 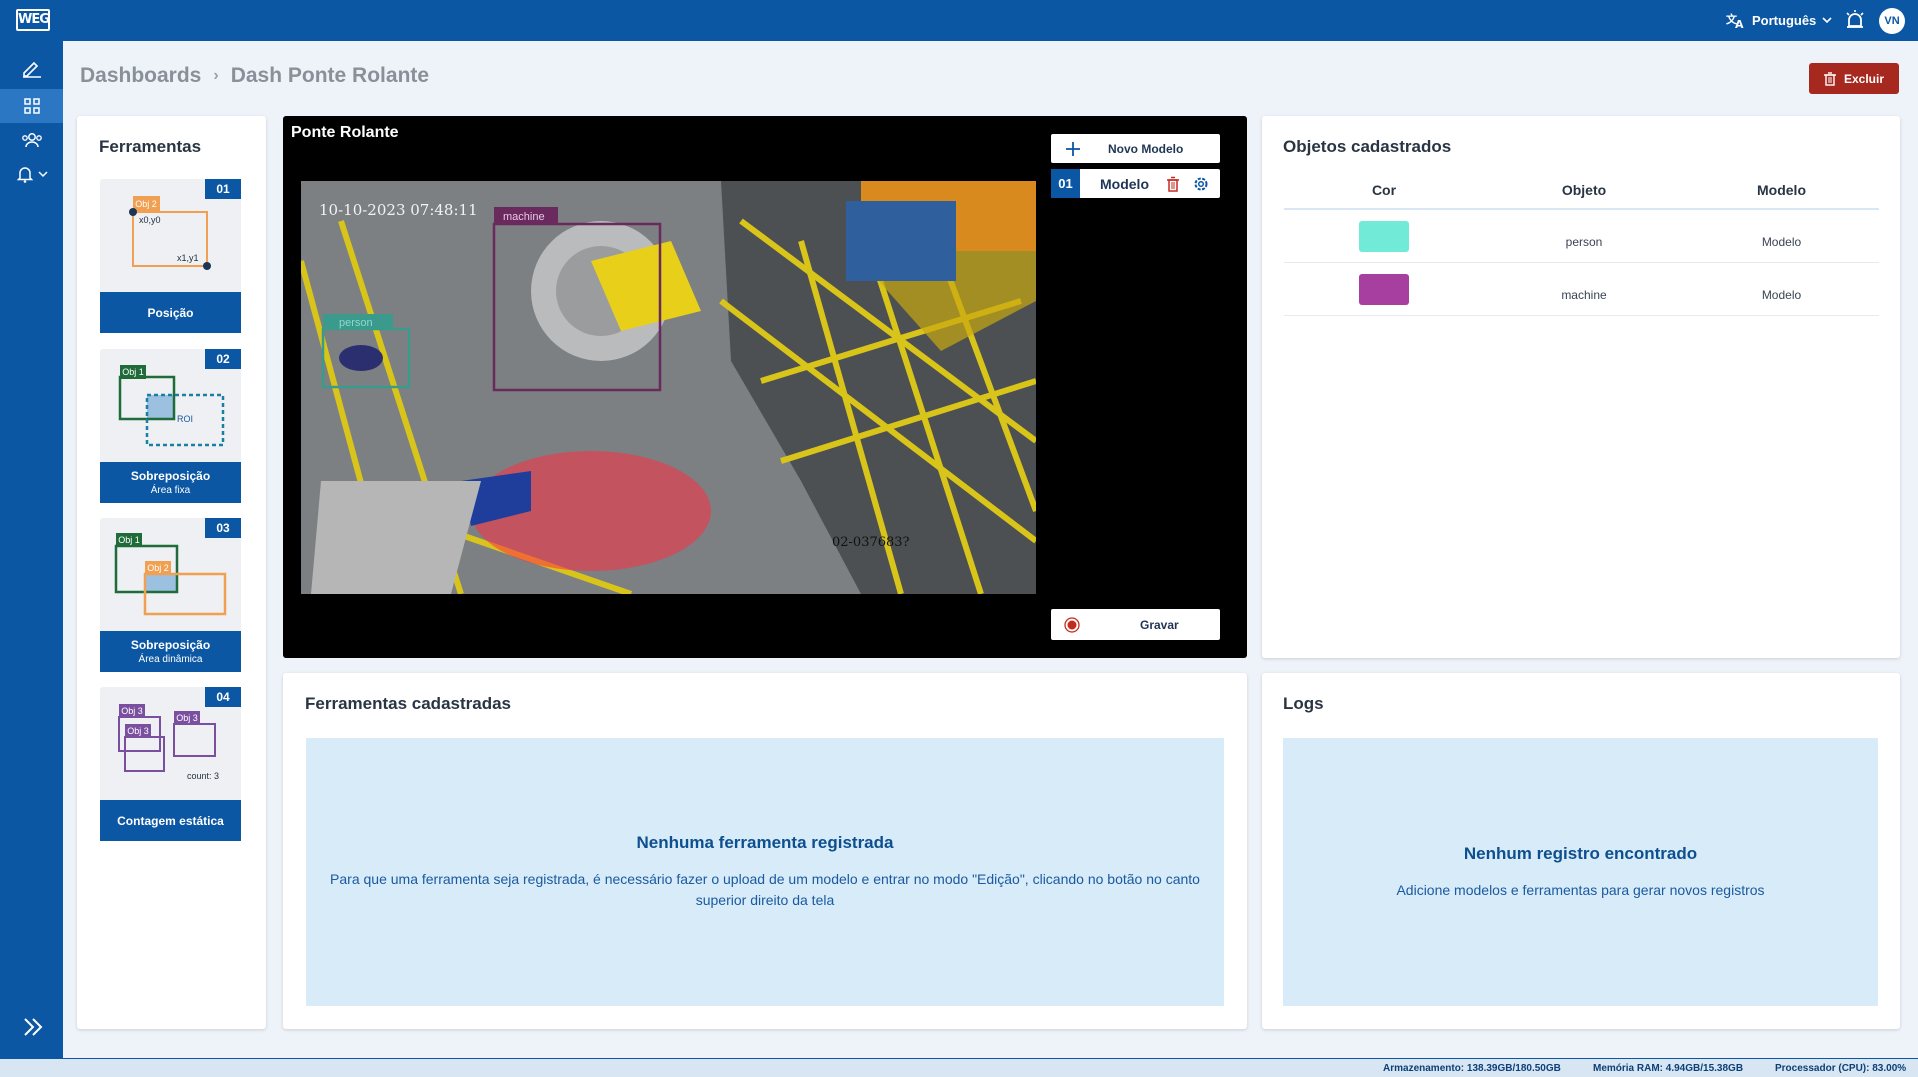 I want to click on detection-label-machine: machine, so click(x=524, y=217).